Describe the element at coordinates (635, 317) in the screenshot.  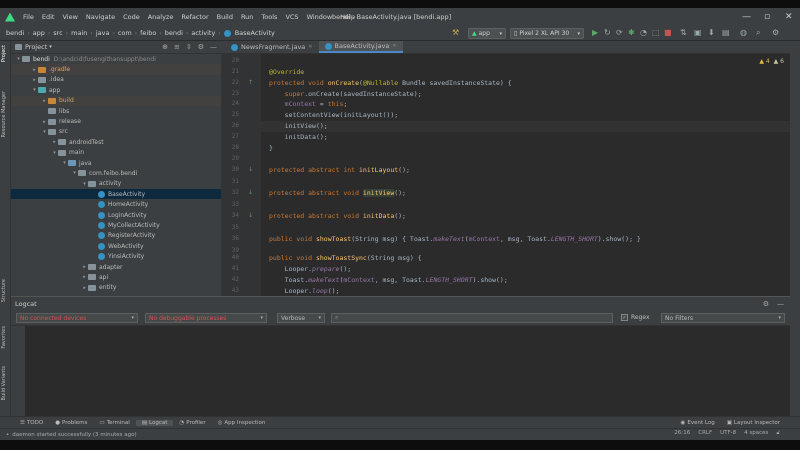
I see `regex-toggle: ✓ Regex` at that location.